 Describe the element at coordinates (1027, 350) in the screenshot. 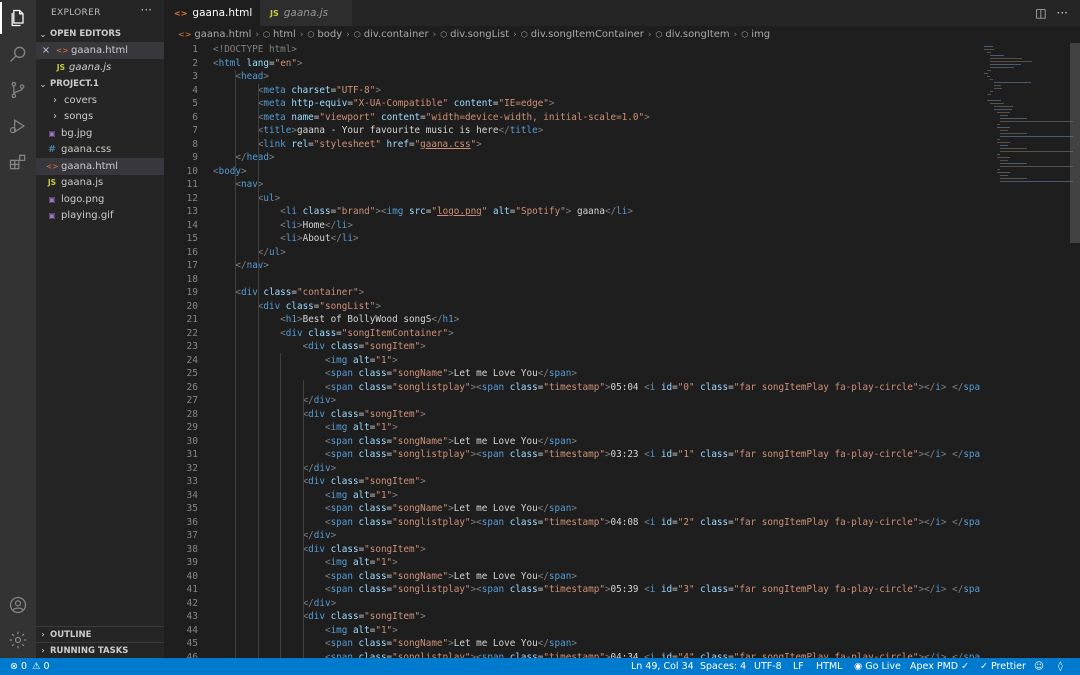

I see `minimap` at that location.